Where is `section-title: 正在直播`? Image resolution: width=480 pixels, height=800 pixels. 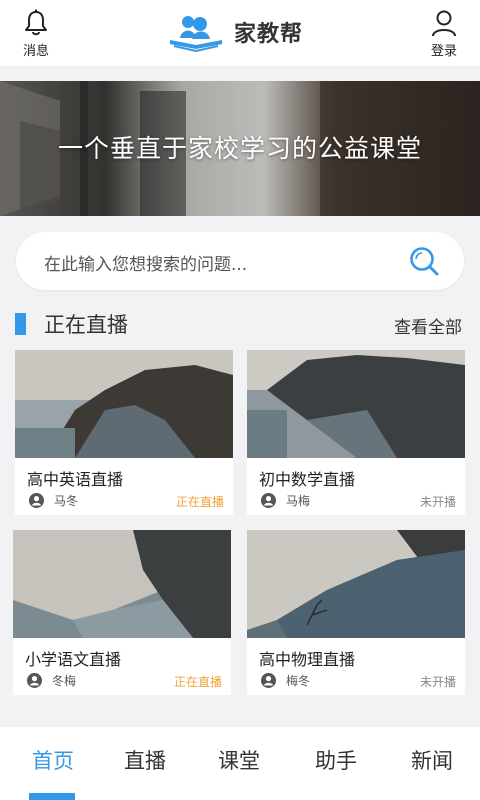
section-title: 正在直播 is located at coordinates (86, 325).